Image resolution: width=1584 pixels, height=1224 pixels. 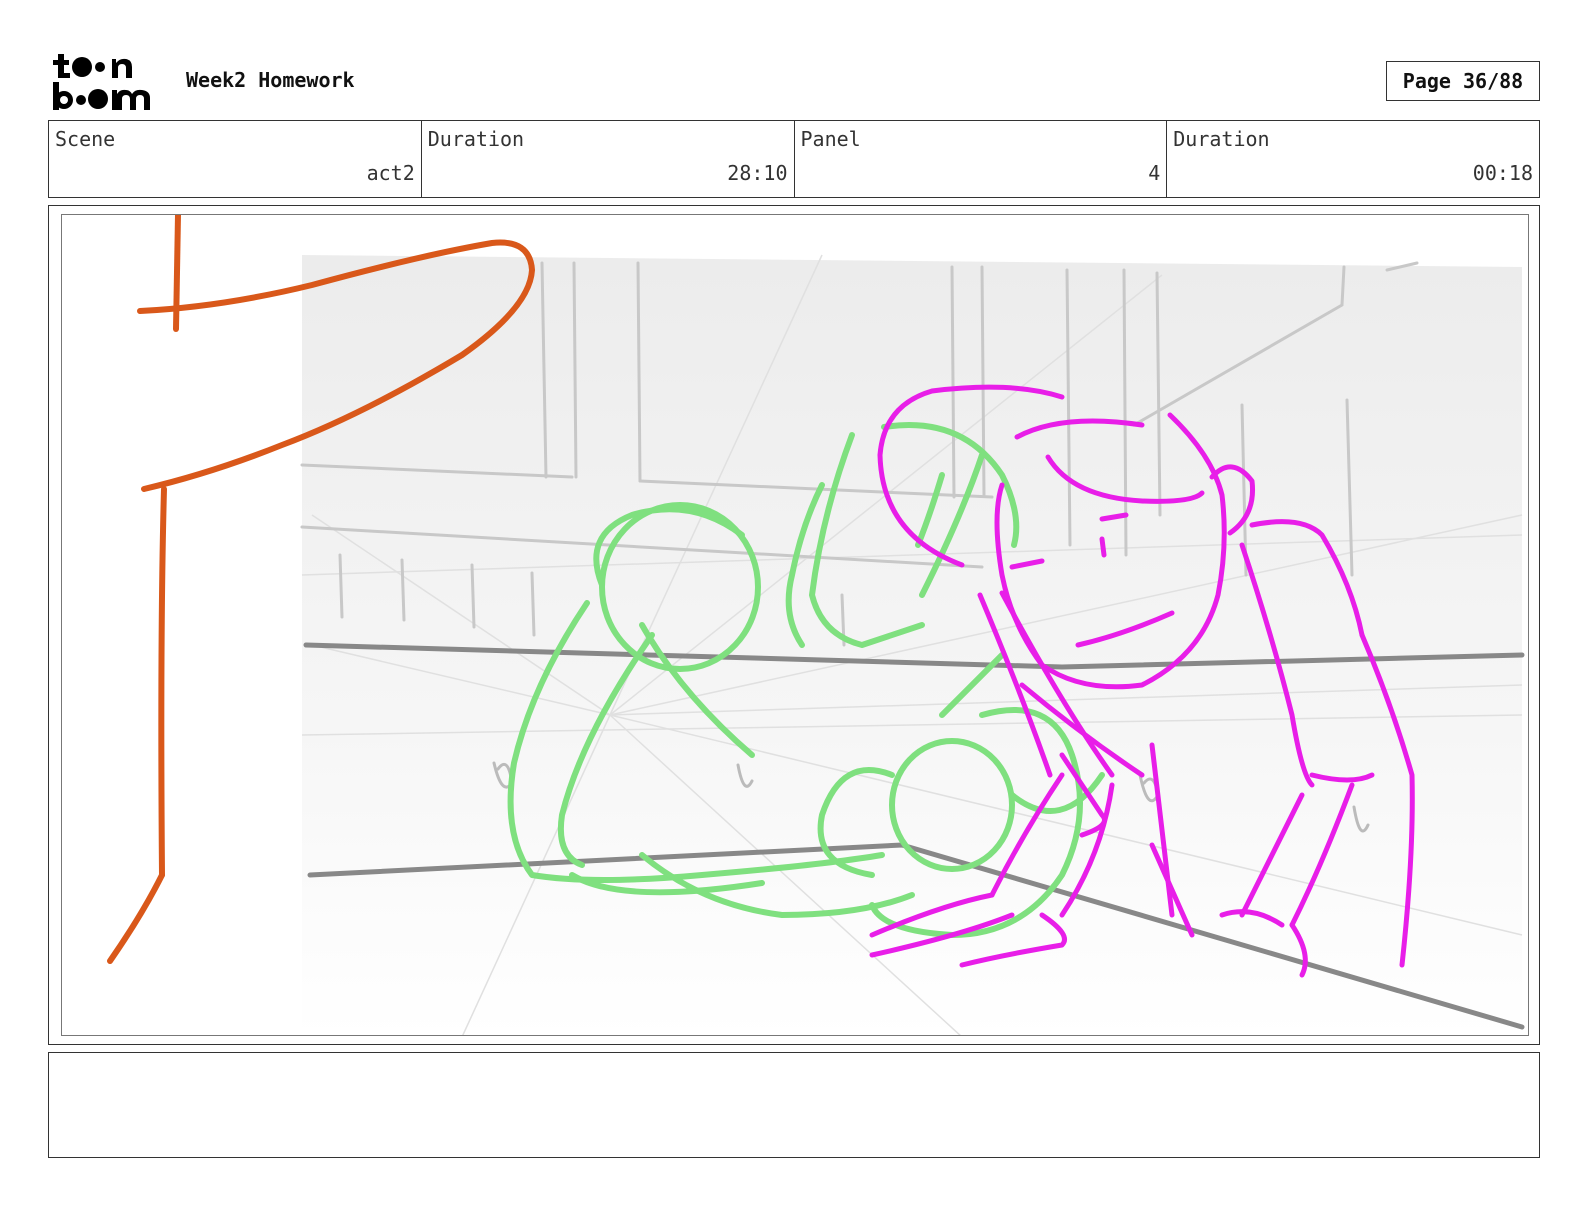 I want to click on scene-label: Scene, so click(x=85, y=139).